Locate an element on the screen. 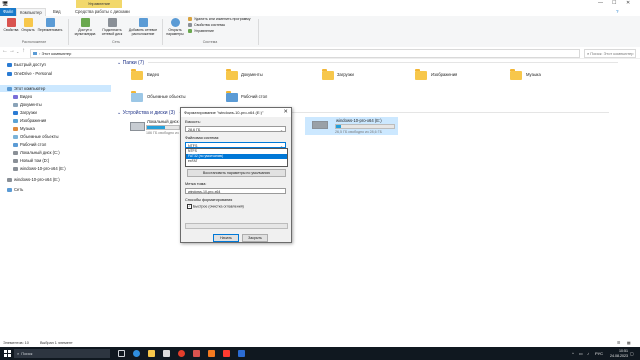  folder-label-pictures: Изображения is located at coordinates (444, 74).